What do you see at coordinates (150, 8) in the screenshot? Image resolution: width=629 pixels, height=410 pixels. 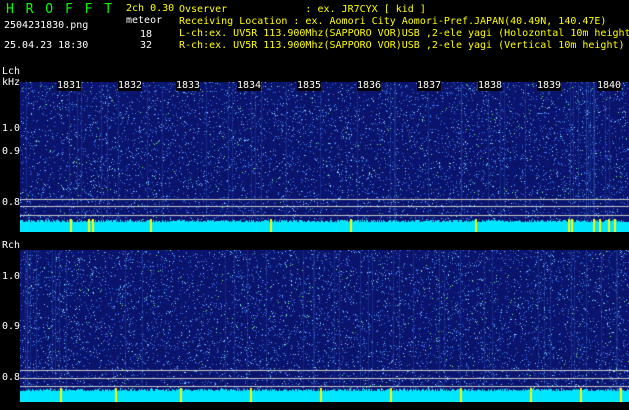 I see `channels-label: 2ch 0.30` at bounding box center [150, 8].